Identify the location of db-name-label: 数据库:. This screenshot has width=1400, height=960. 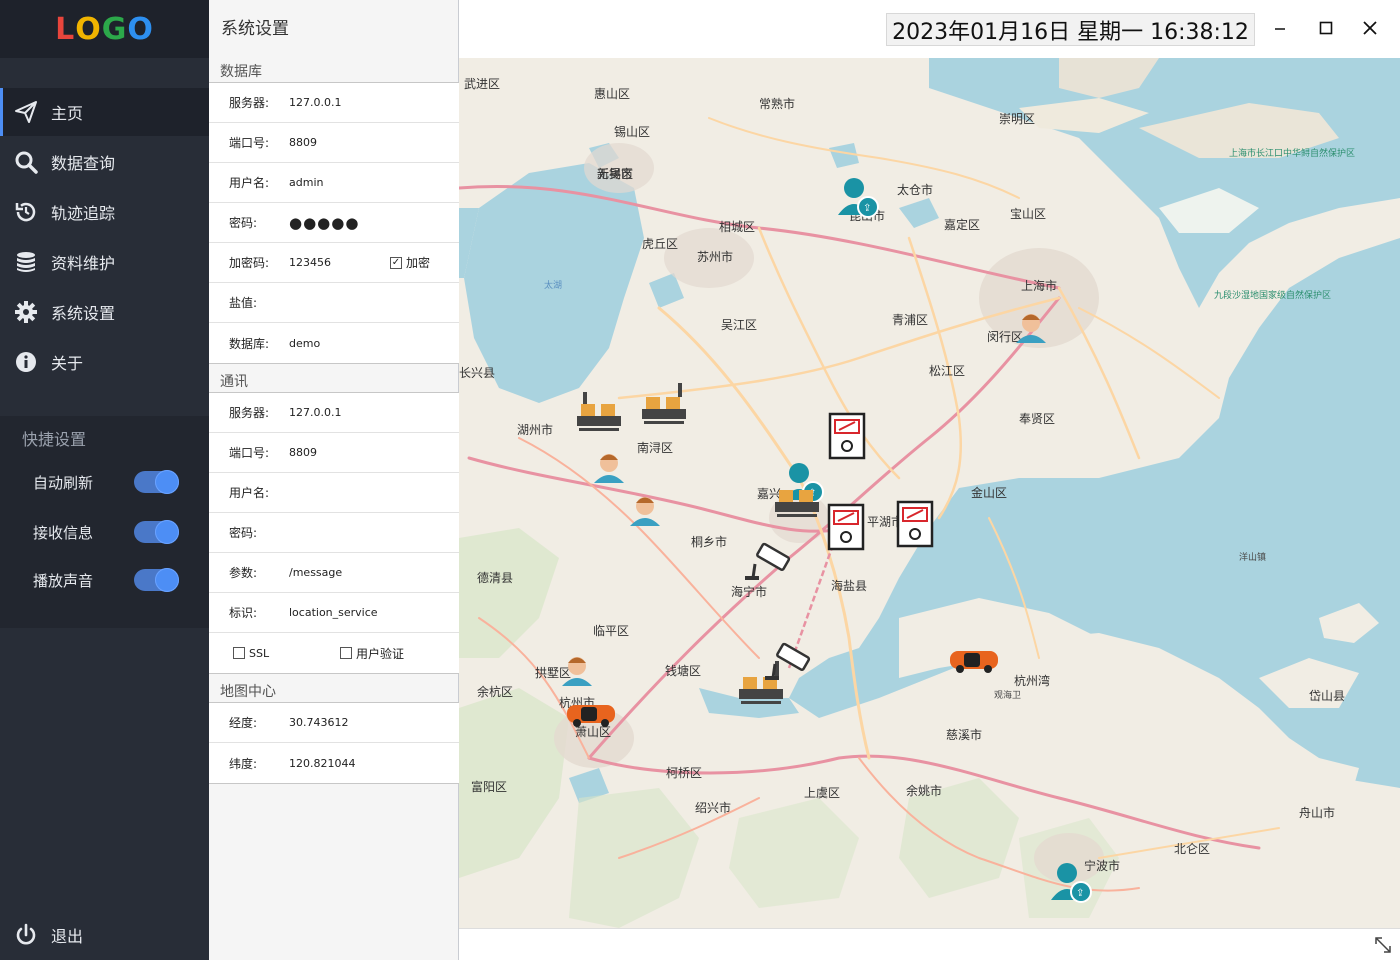
(249, 343).